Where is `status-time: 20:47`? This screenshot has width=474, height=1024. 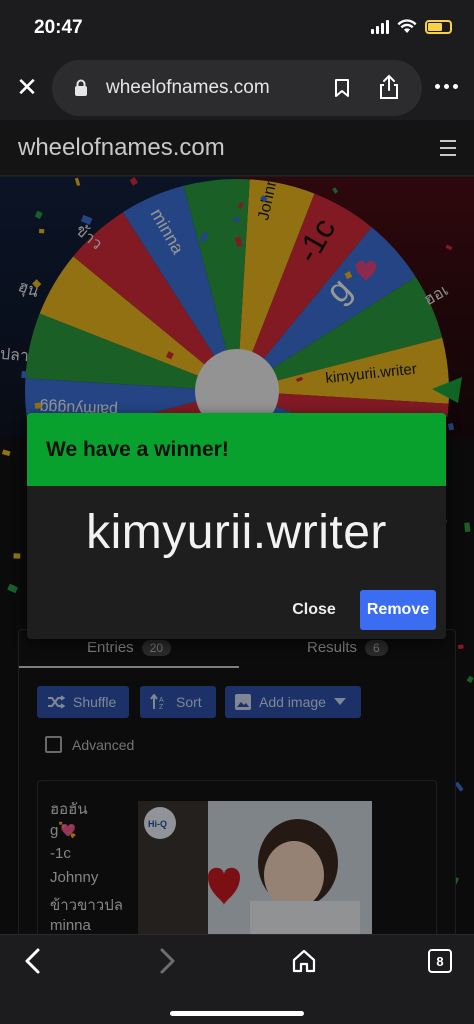
status-time: 20:47 is located at coordinates (58, 27).